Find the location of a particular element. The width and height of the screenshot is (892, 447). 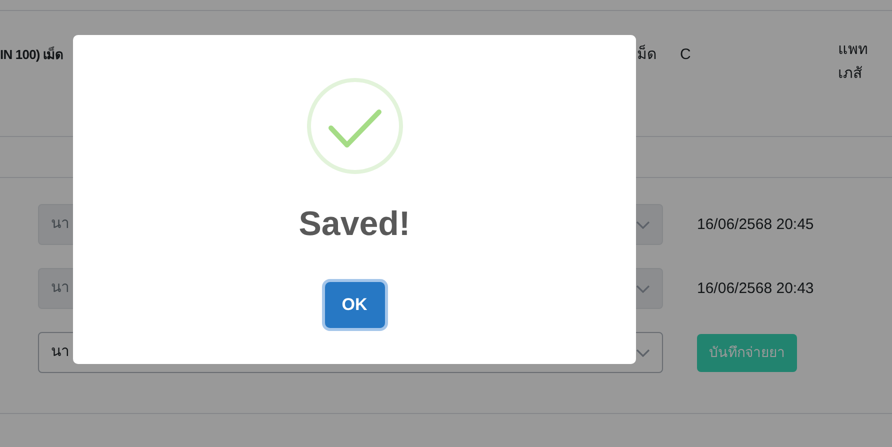

dialog-title: Saved! is located at coordinates (354, 224).